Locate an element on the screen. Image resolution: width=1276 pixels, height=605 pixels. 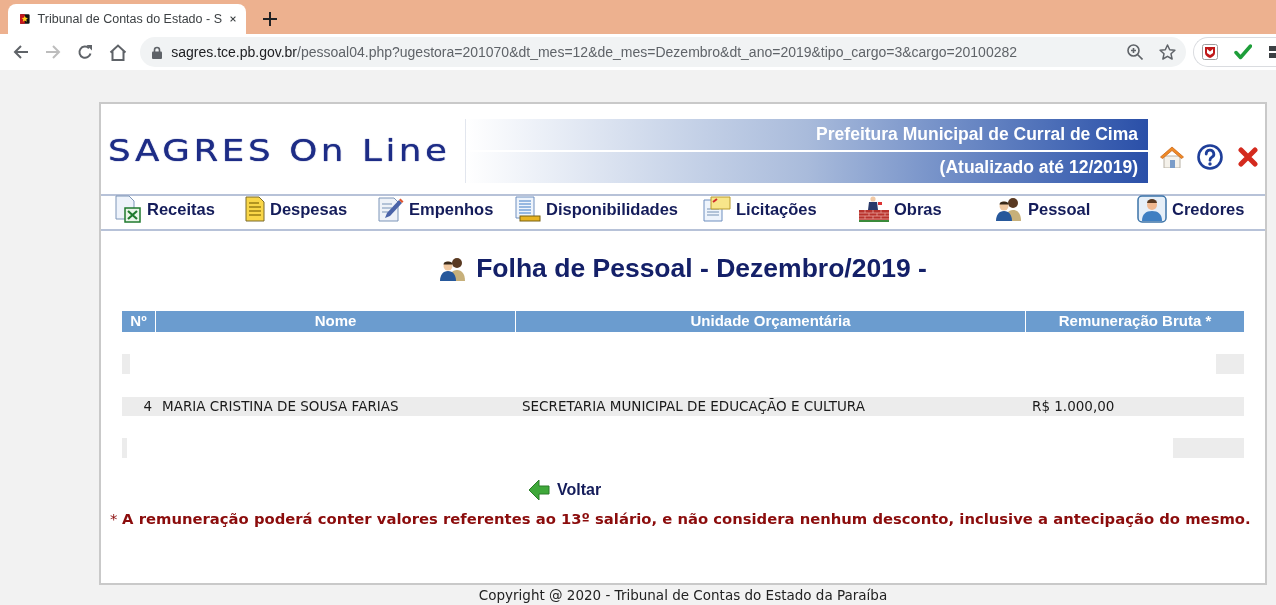
person-icon is located at coordinates (1152, 209).